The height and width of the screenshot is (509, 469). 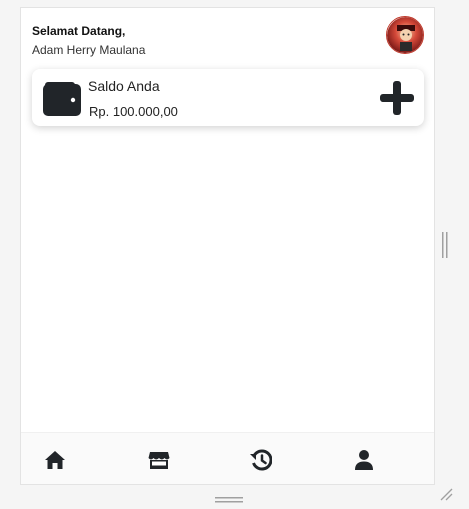 I want to click on header: Selamat Datang, Adam Herry Maulana, so click(x=228, y=36).